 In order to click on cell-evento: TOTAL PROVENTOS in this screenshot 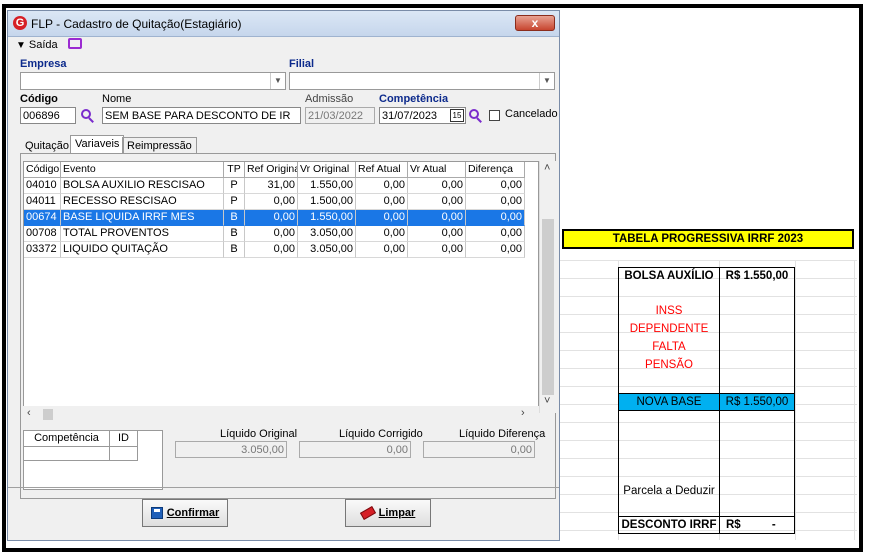, I will do `click(142, 234)`.